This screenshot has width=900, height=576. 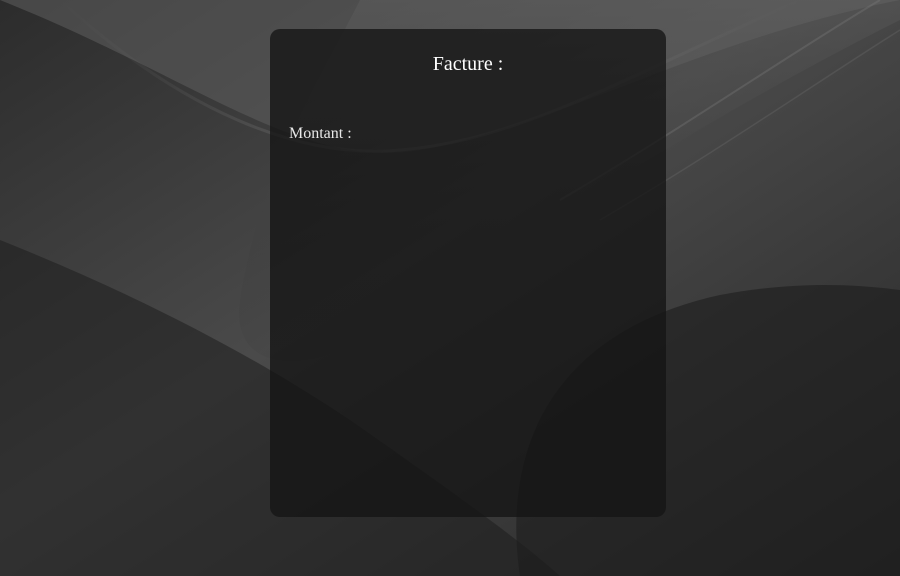 What do you see at coordinates (468, 64) in the screenshot?
I see `invoice-title: Facture` at bounding box center [468, 64].